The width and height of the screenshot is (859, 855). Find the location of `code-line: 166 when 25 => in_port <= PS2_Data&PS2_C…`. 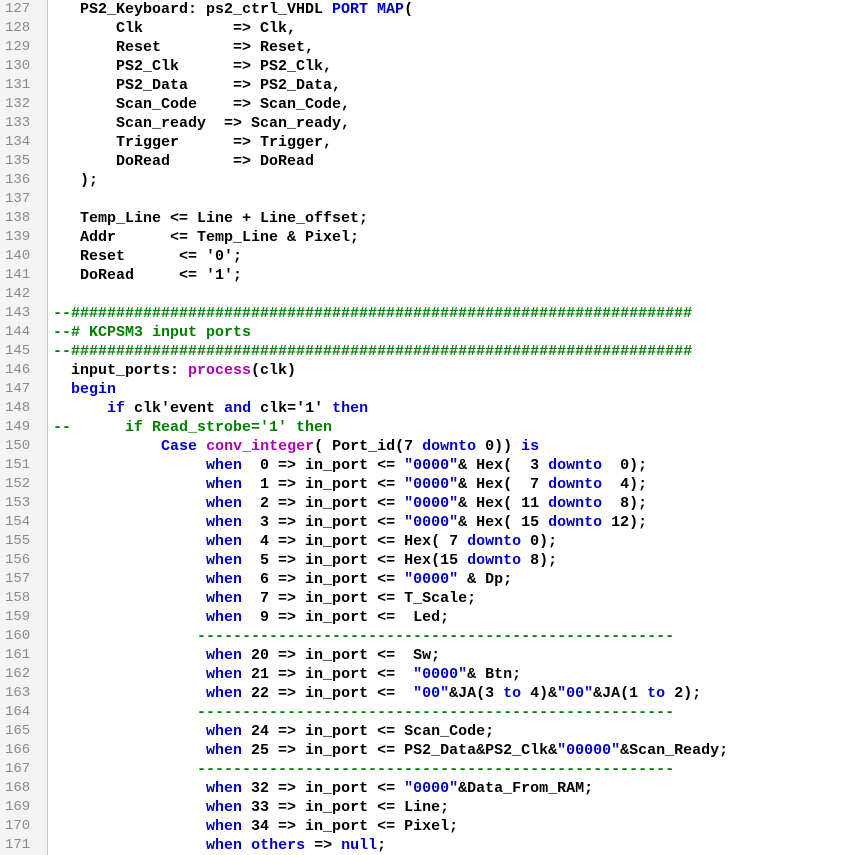

code-line: 166 when 25 => in_port <= PS2_Data&PS2_C… is located at coordinates (429, 750).